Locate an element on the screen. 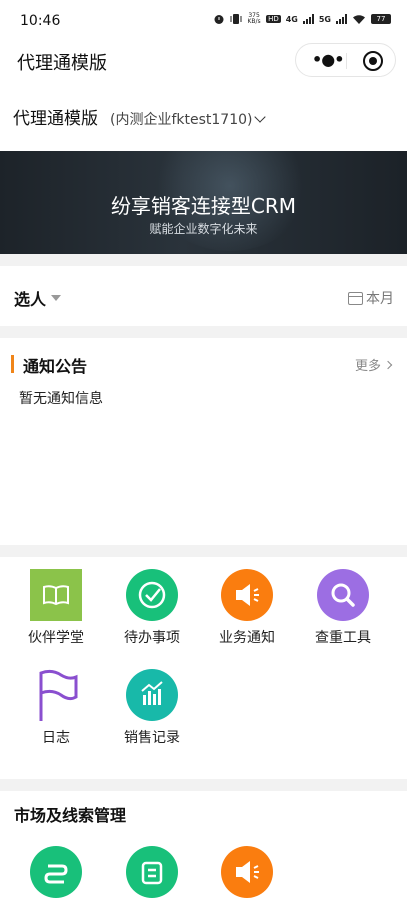  net-speed: 375 KB/s is located at coordinates (254, 19).